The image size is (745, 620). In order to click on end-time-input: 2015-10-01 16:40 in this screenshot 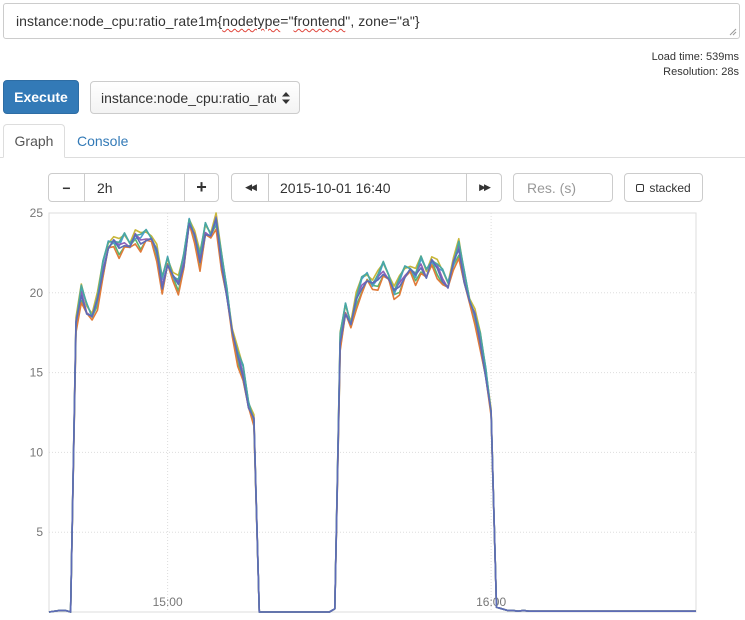, I will do `click(367, 187)`.